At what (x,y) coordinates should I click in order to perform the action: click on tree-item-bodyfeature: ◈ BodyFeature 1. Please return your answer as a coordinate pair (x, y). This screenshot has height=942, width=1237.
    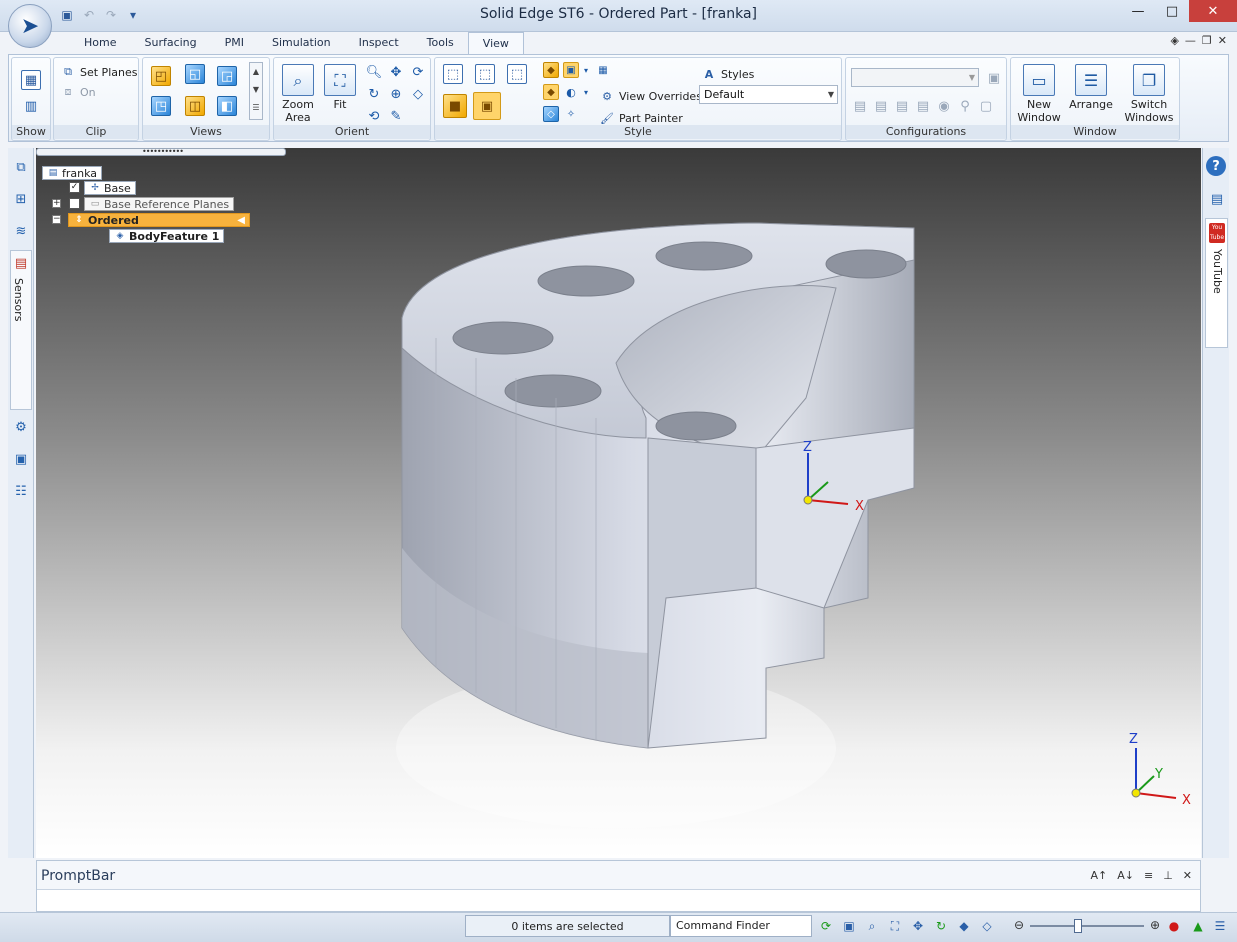
    Looking at the image, I should click on (167, 236).